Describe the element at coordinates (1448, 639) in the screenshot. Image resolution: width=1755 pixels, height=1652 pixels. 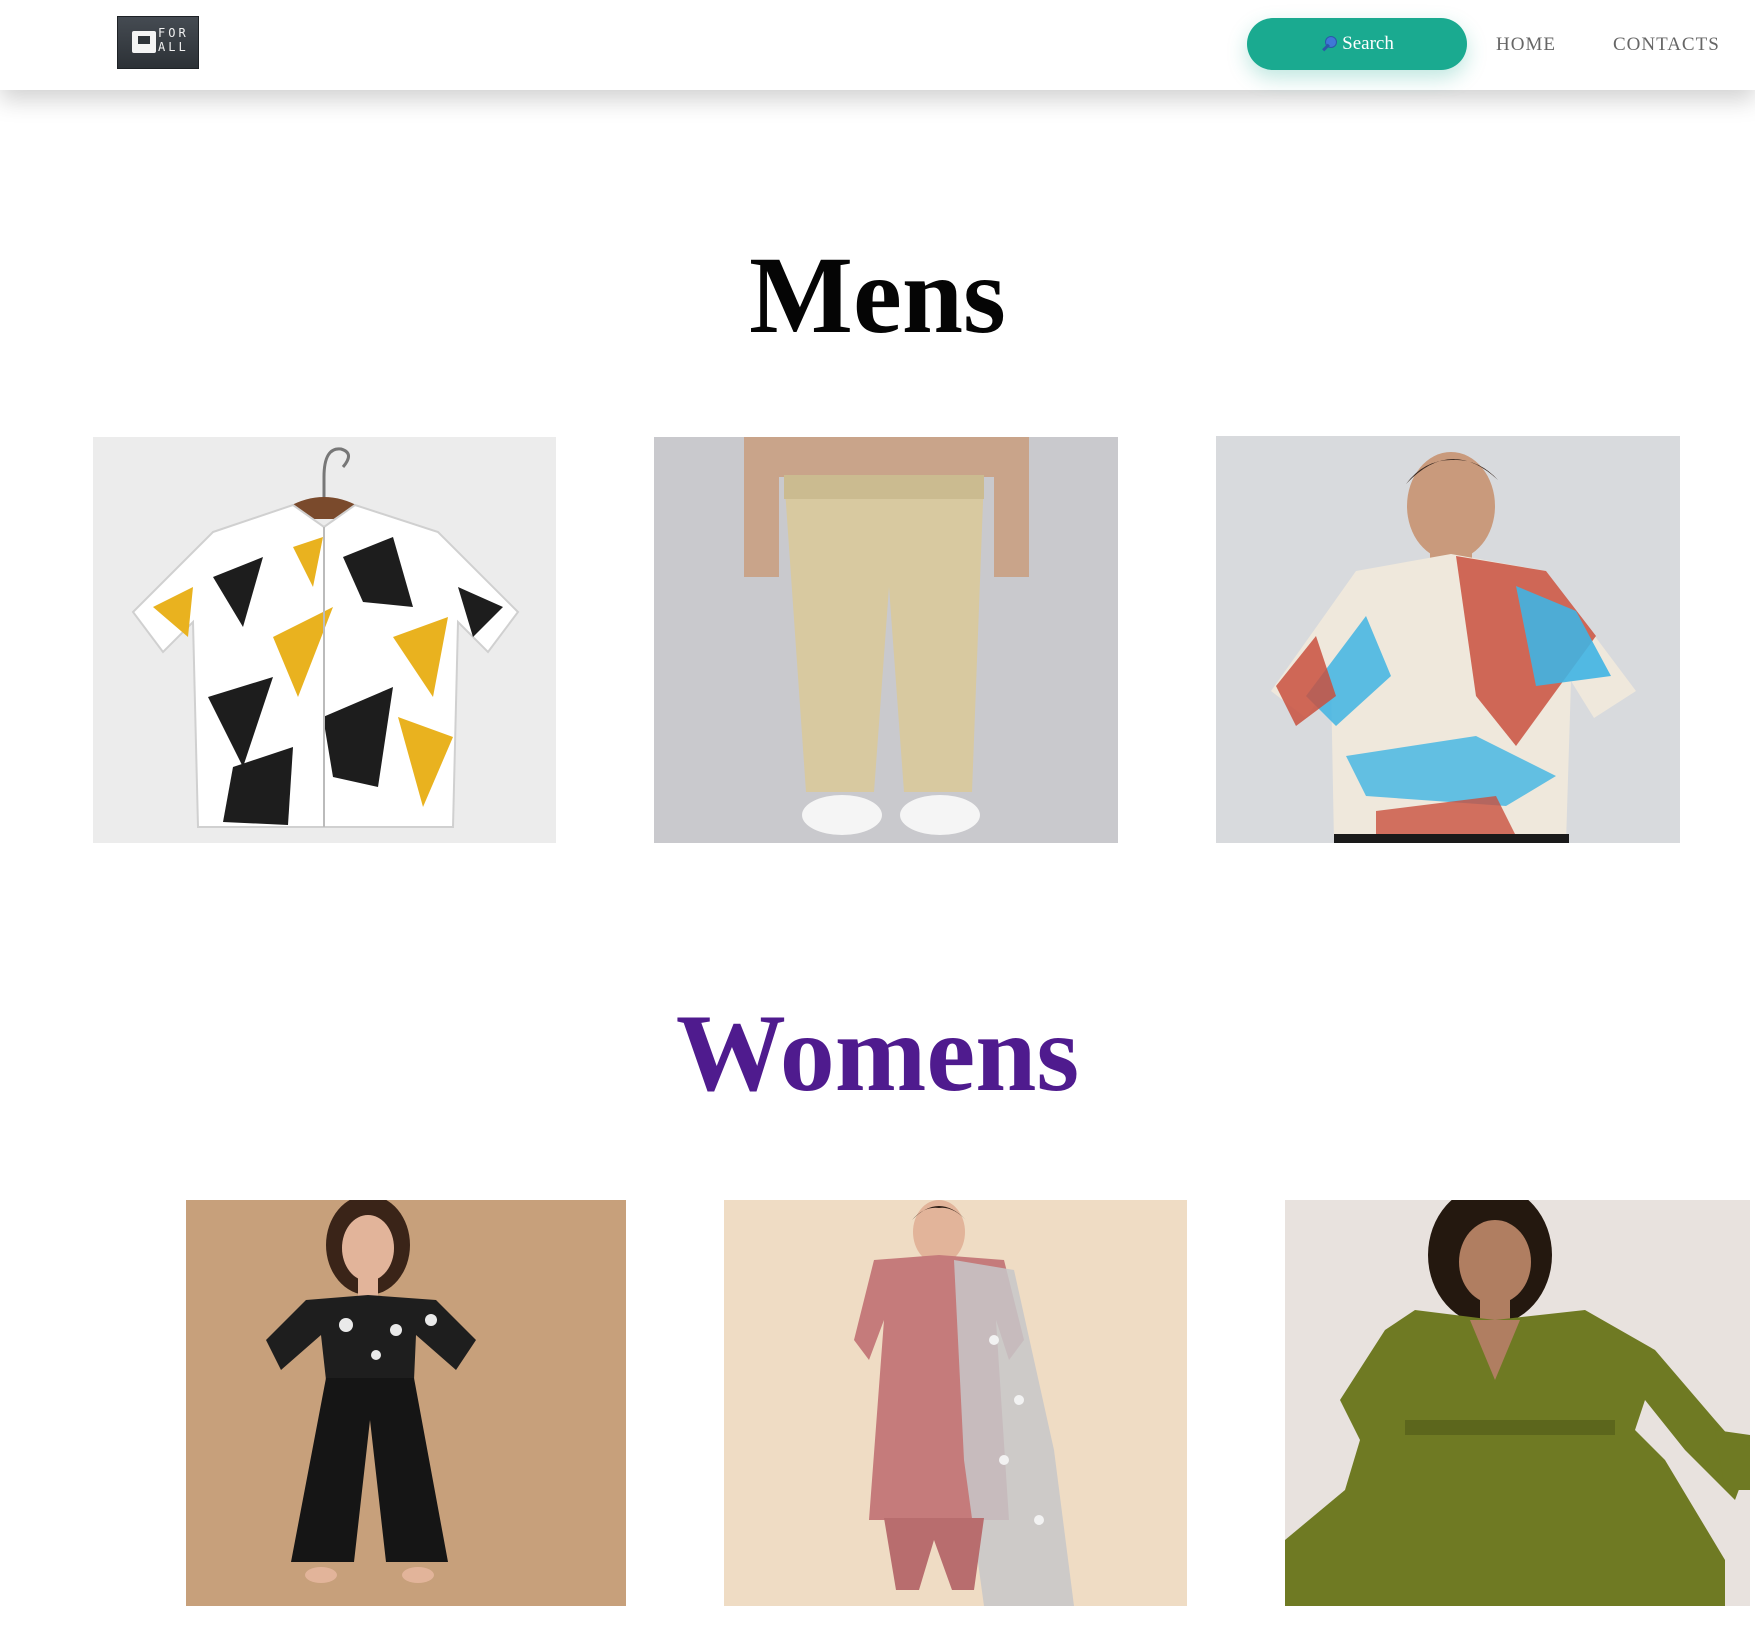
I see `product-image-tie-dye-tshirt` at that location.